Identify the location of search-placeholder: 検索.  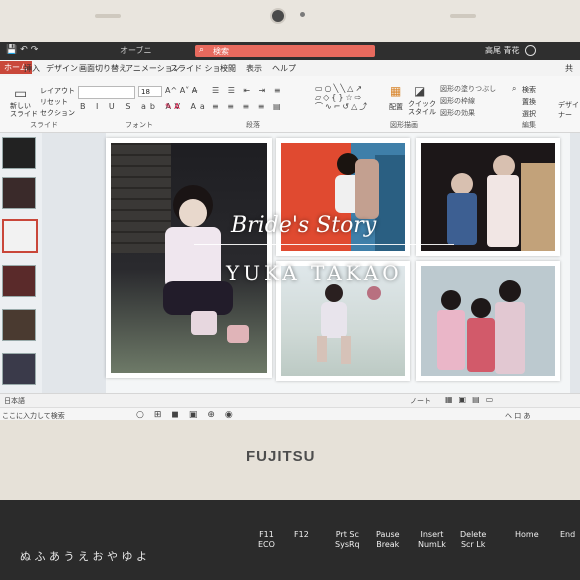
(221, 51).